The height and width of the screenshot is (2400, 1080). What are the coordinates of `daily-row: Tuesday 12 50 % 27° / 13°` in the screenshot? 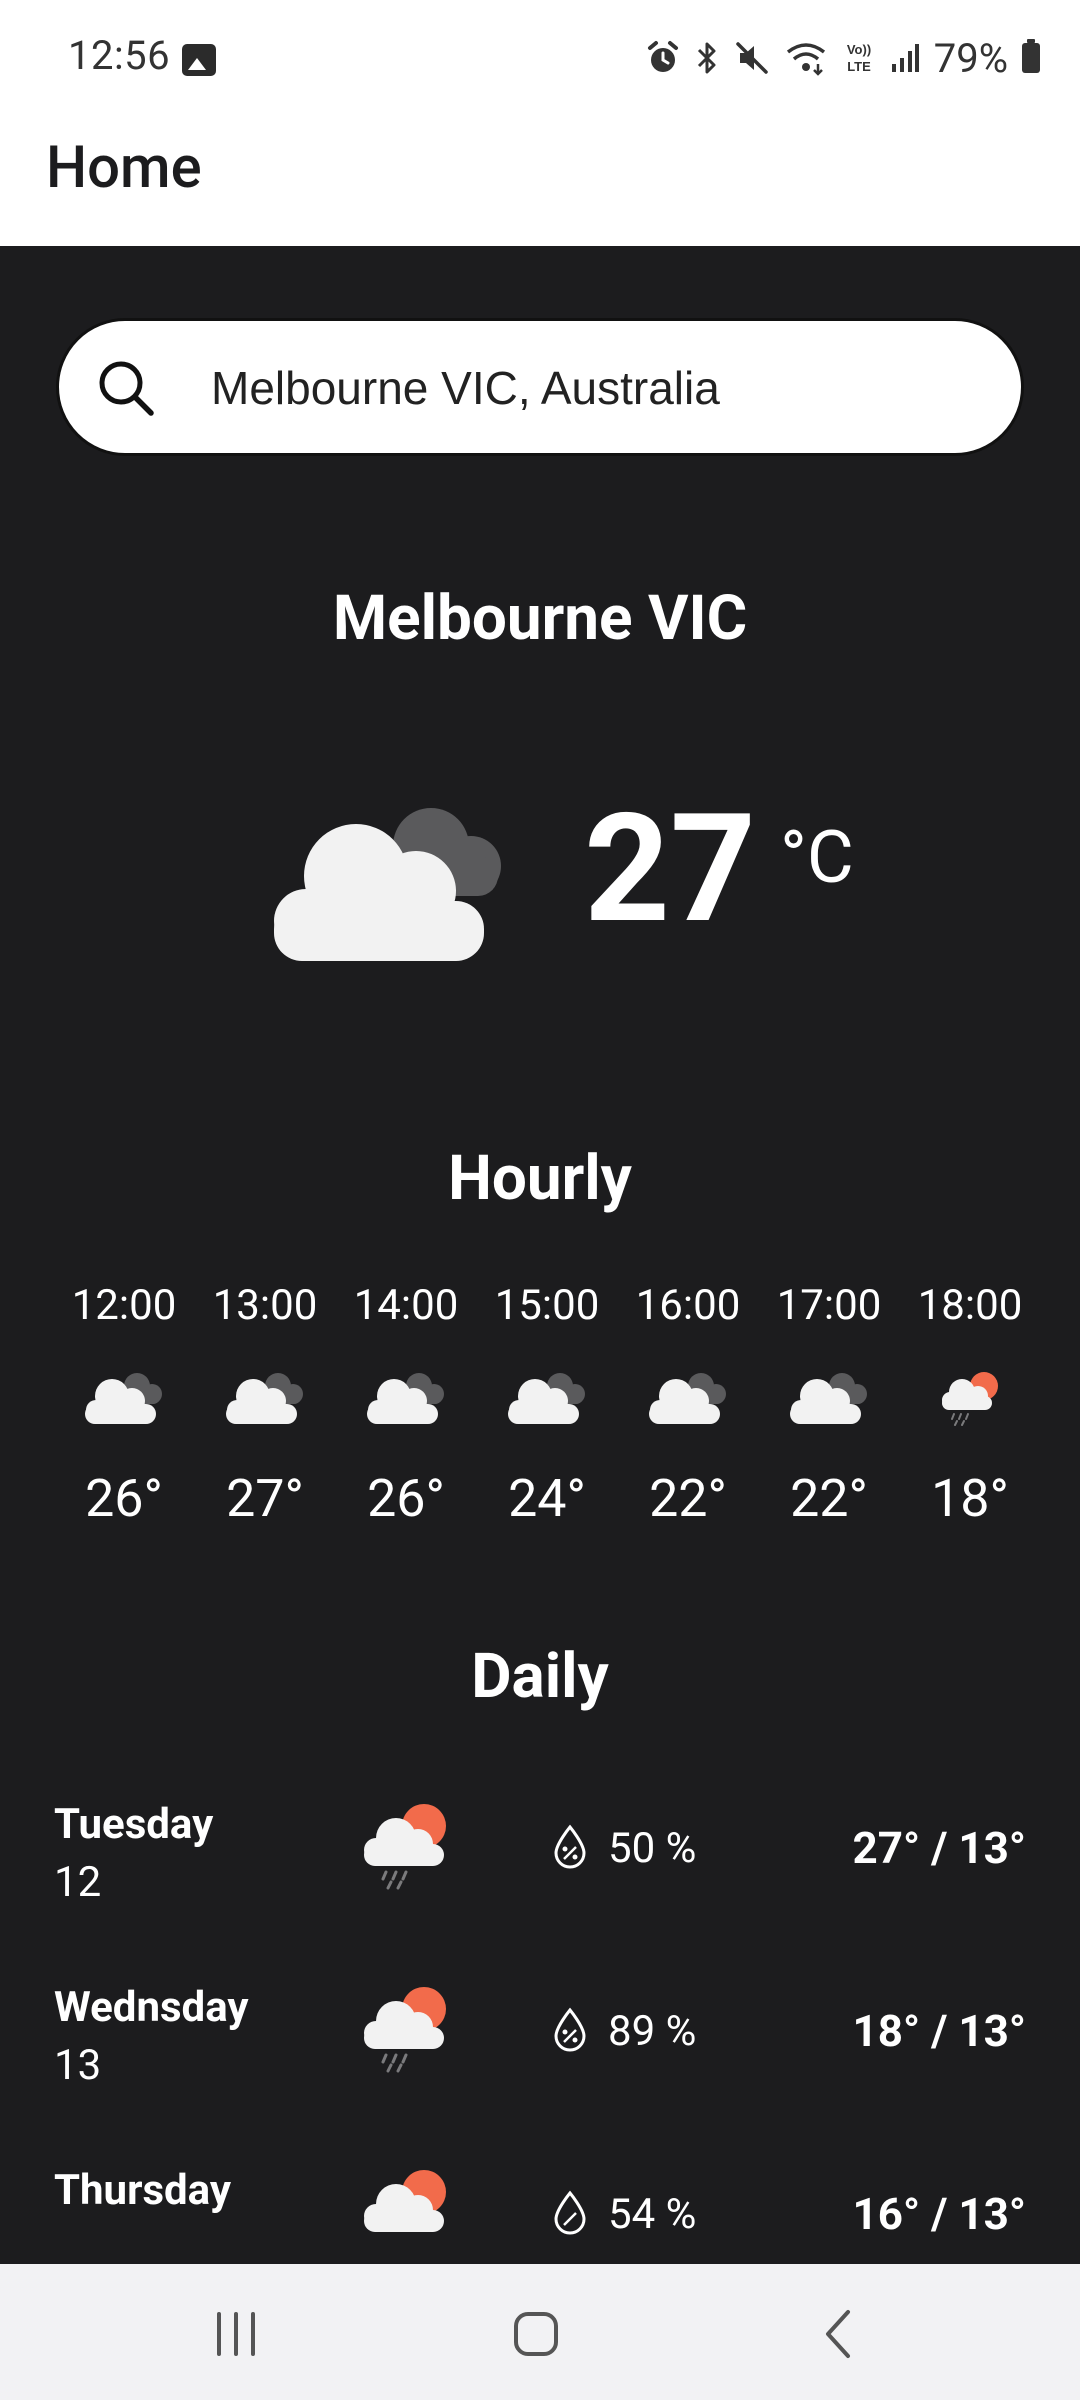 It's located at (540, 1891).